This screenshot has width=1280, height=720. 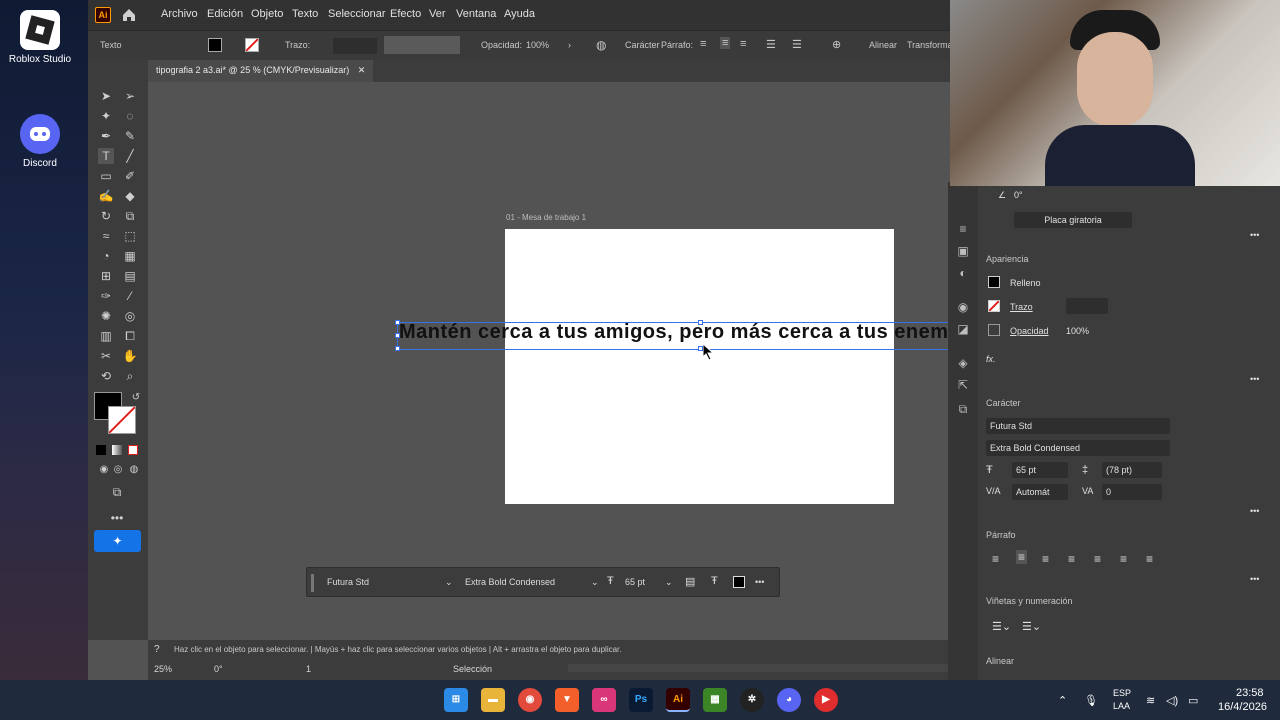 What do you see at coordinates (826, 700) in the screenshot?
I see `media-player-icon: ▶` at bounding box center [826, 700].